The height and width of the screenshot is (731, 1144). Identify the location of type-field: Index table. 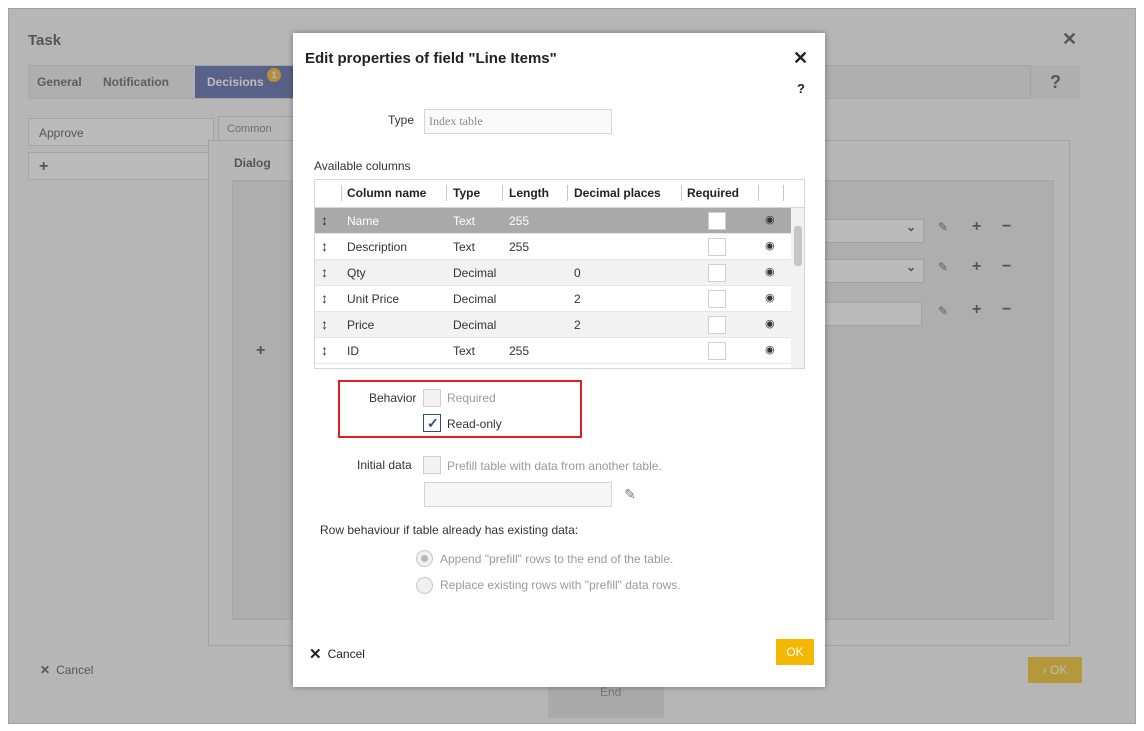
(518, 121).